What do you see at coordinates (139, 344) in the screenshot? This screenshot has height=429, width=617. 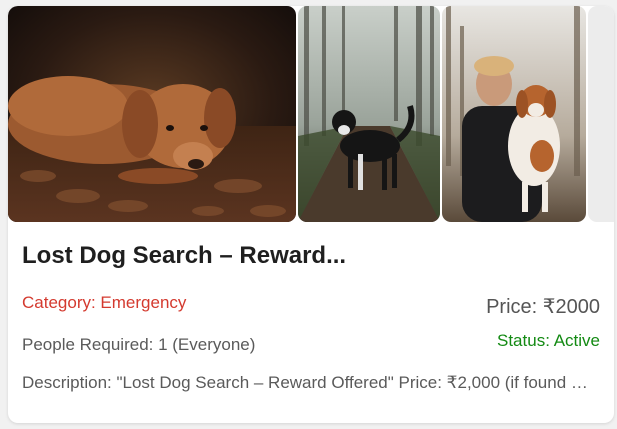 I see `people-required-label: People Required: 1 (Everyone)` at bounding box center [139, 344].